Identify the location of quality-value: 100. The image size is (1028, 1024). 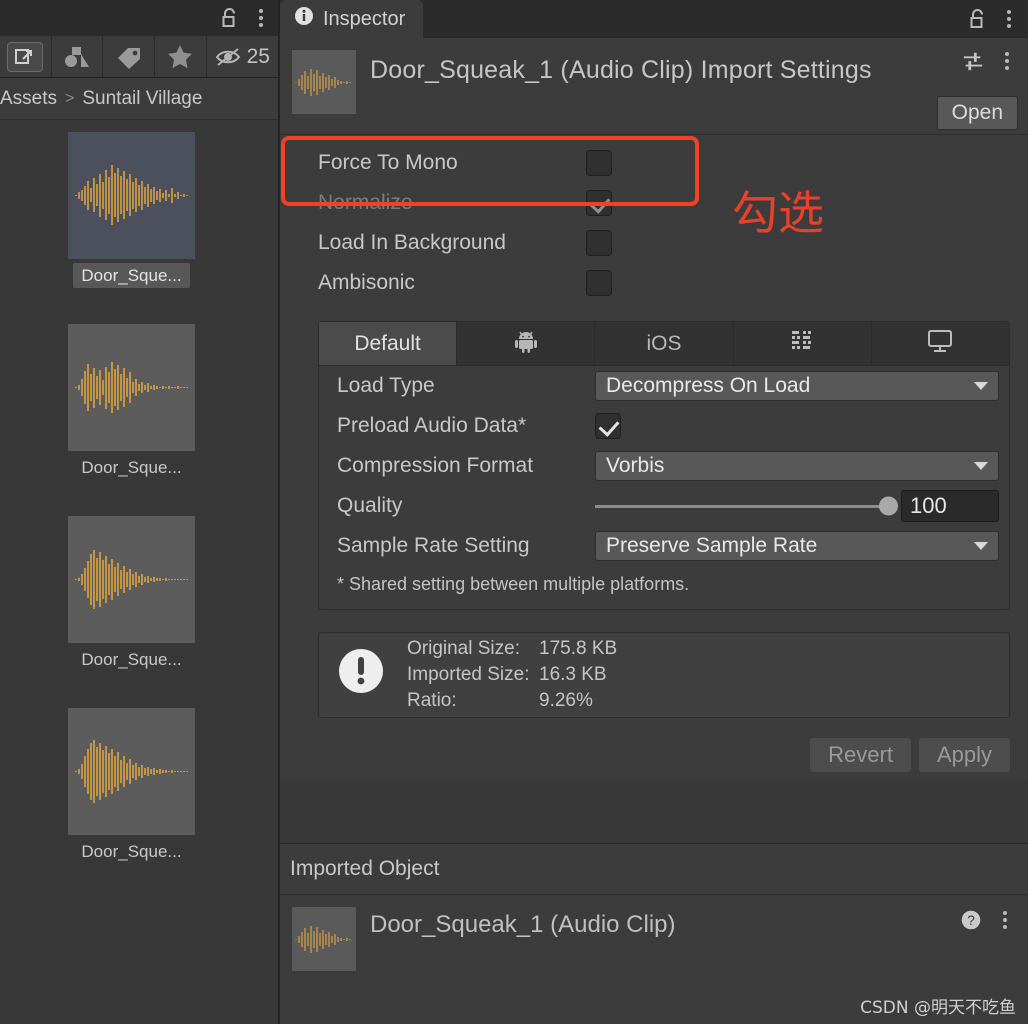
(928, 505).